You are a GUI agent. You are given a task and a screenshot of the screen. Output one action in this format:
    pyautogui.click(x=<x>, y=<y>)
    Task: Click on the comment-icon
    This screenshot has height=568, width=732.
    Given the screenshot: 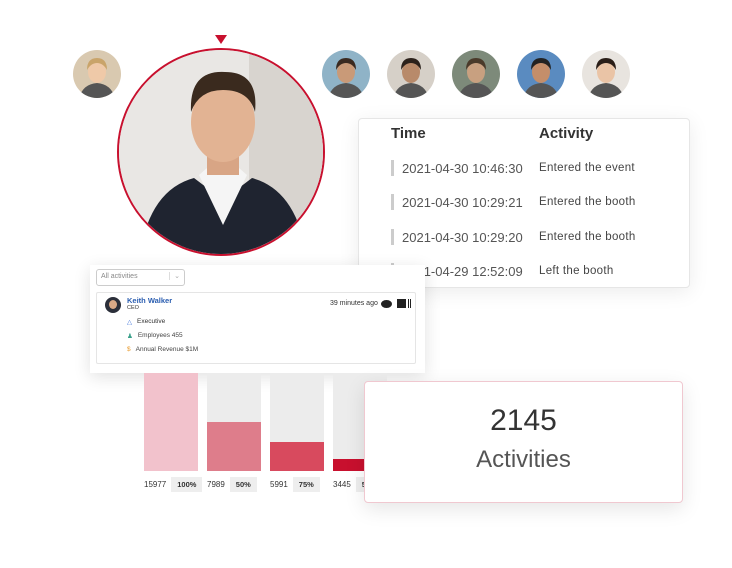 What is the action you would take?
    pyautogui.click(x=386, y=304)
    